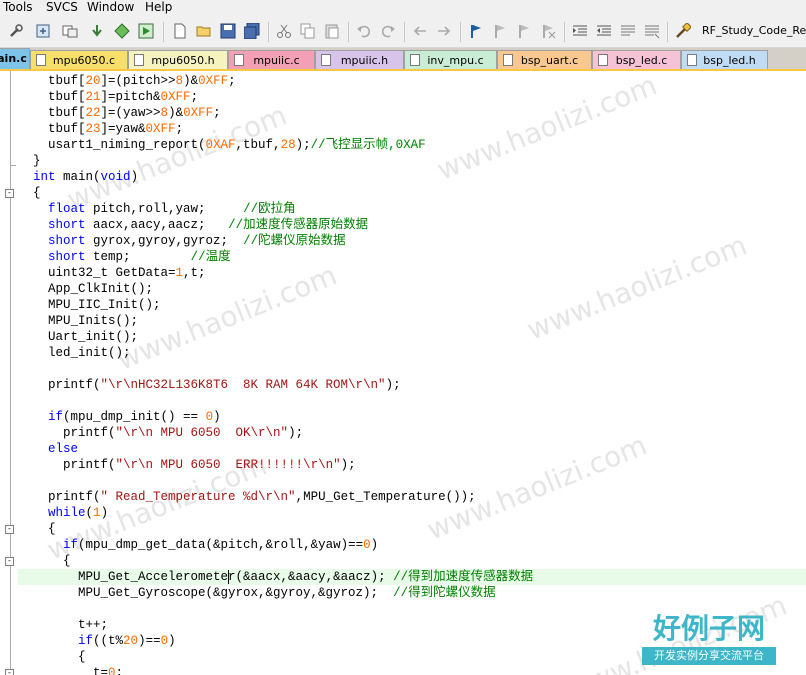 The image size is (806, 675). I want to click on code-token: usart1_niming_report(, so click(112, 145).